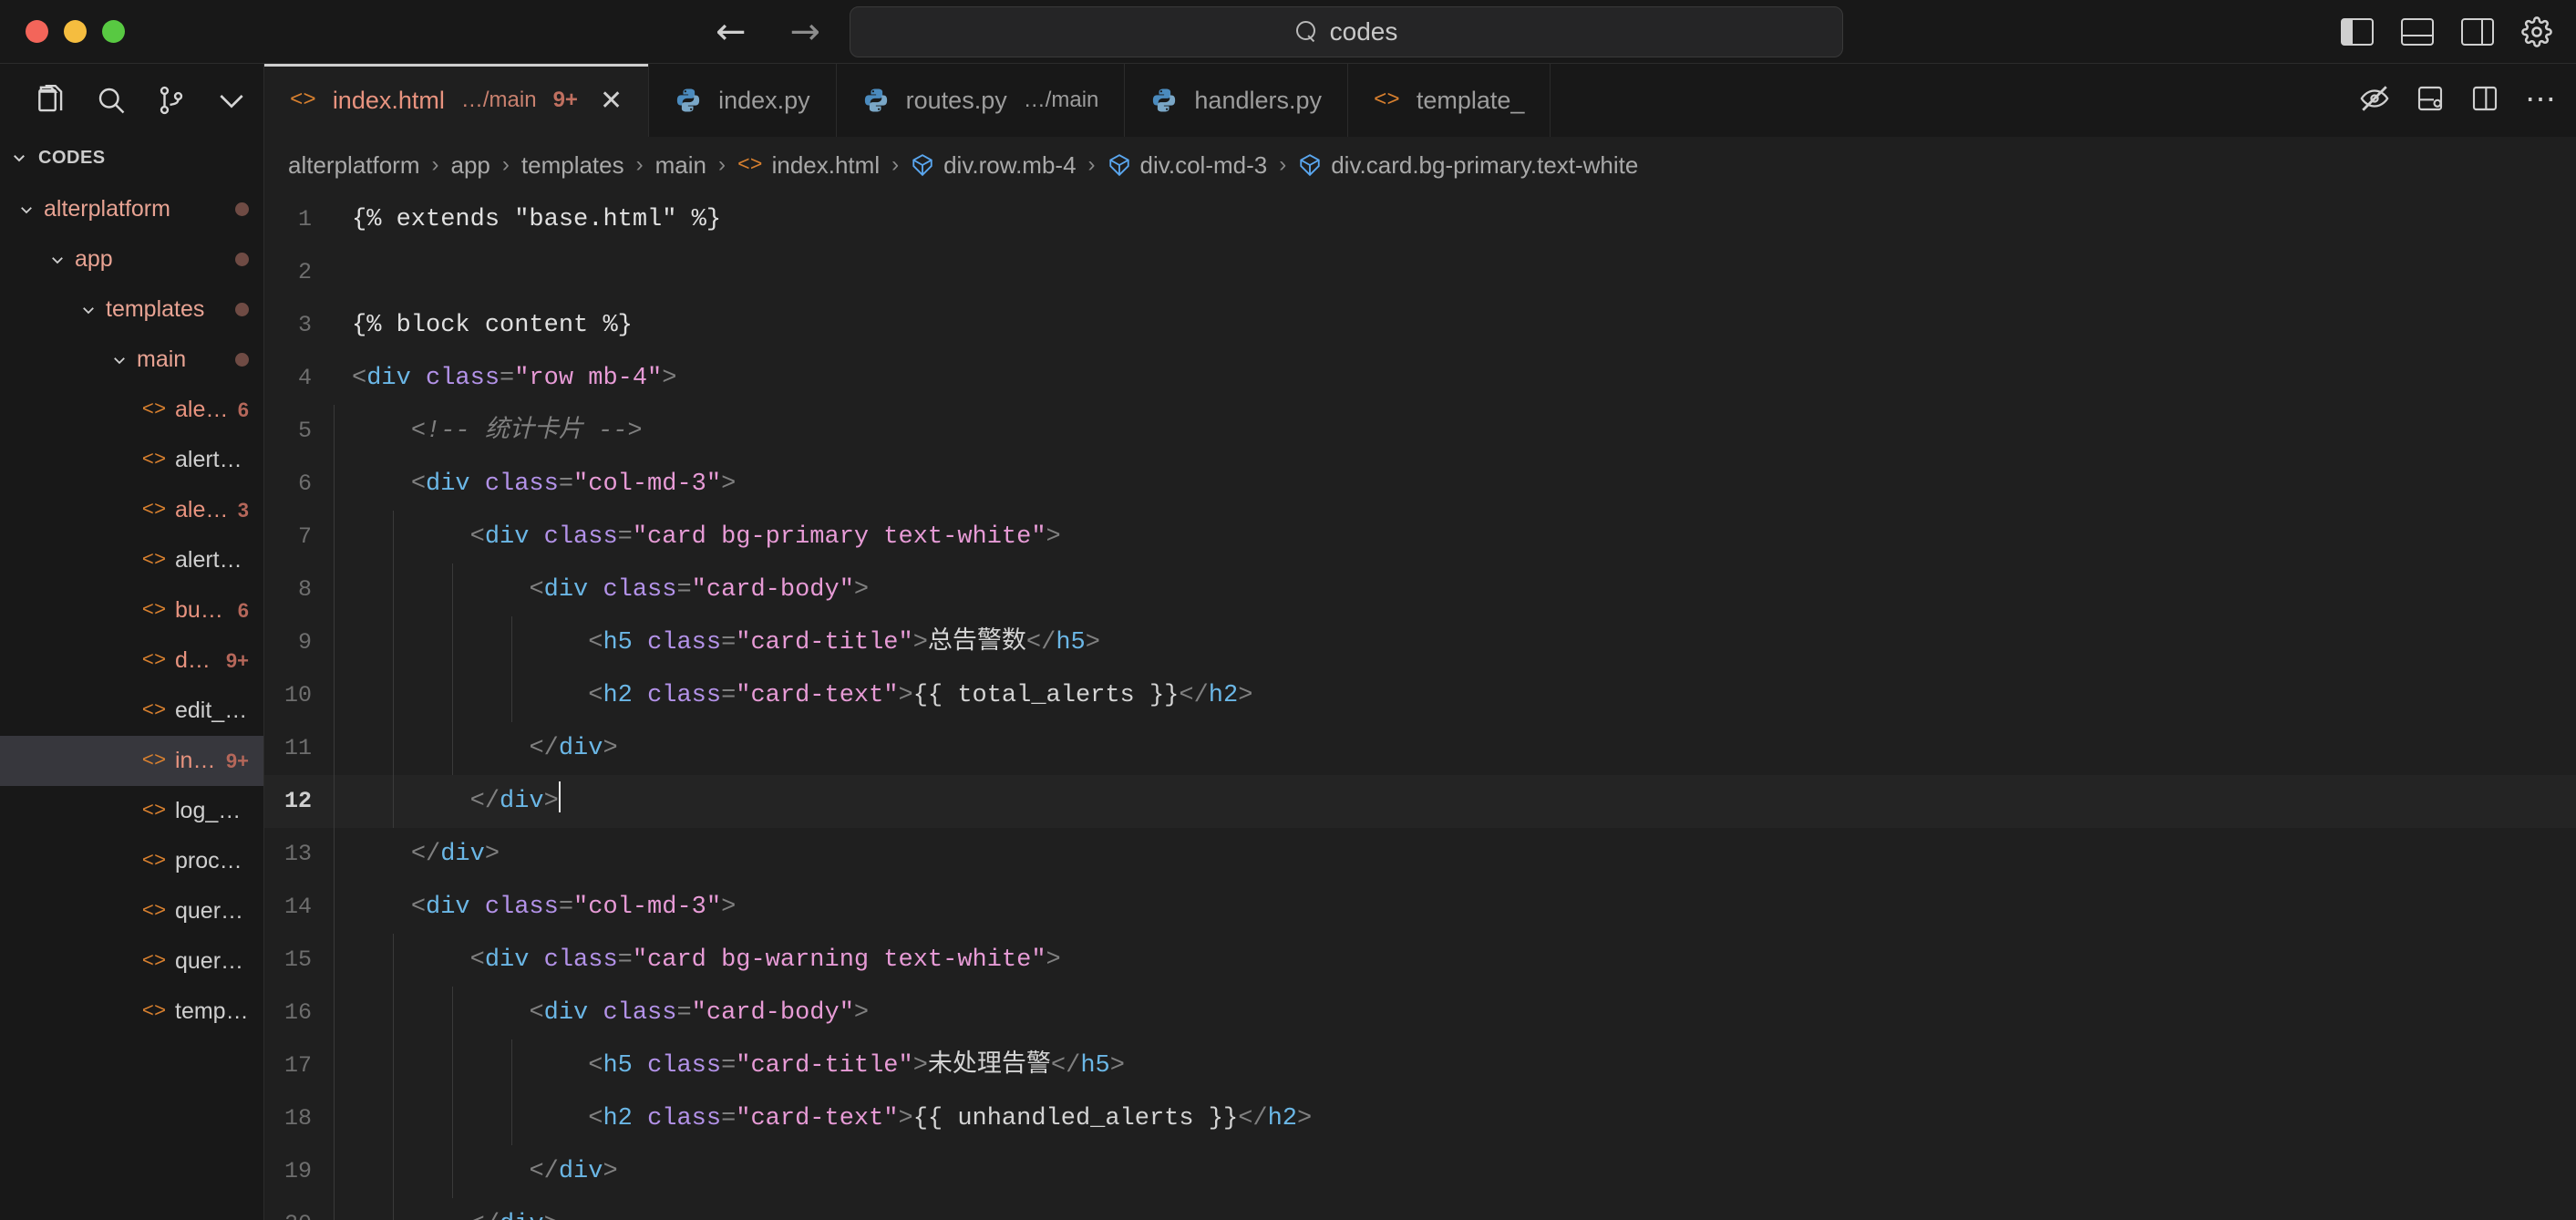 This screenshot has height=1220, width=2576. What do you see at coordinates (1420, 589) in the screenshot?
I see `code-line: 8 <div class="card-body">` at bounding box center [1420, 589].